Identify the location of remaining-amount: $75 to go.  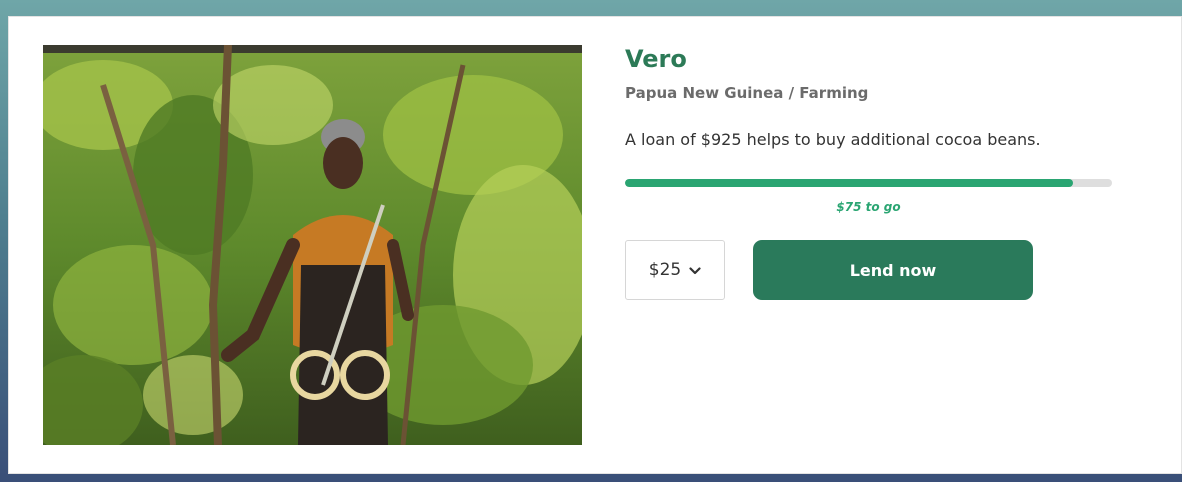
(868, 207).